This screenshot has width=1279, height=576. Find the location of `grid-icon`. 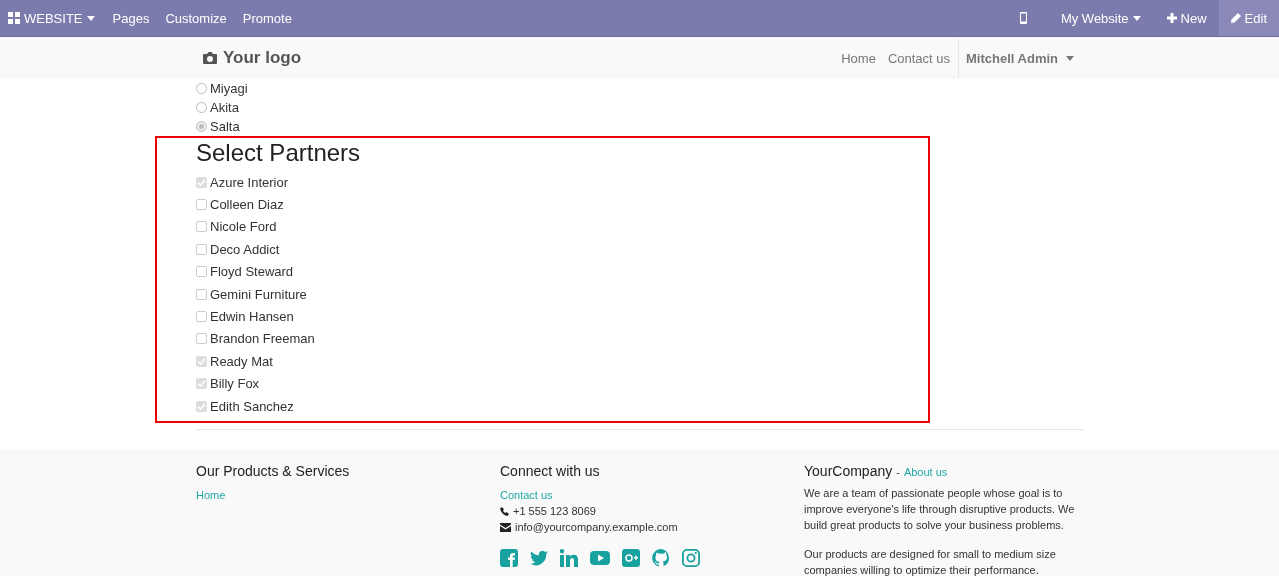

grid-icon is located at coordinates (14, 18).